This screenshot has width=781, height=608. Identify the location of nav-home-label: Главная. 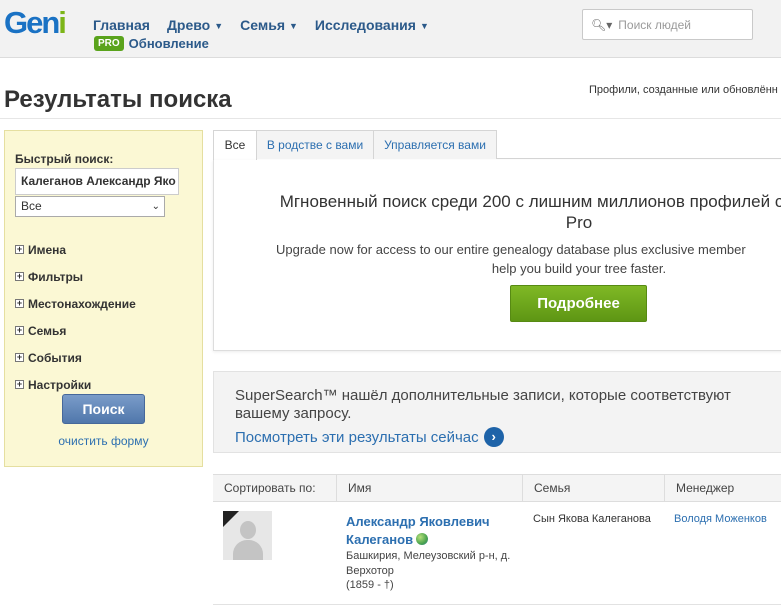
(121, 25).